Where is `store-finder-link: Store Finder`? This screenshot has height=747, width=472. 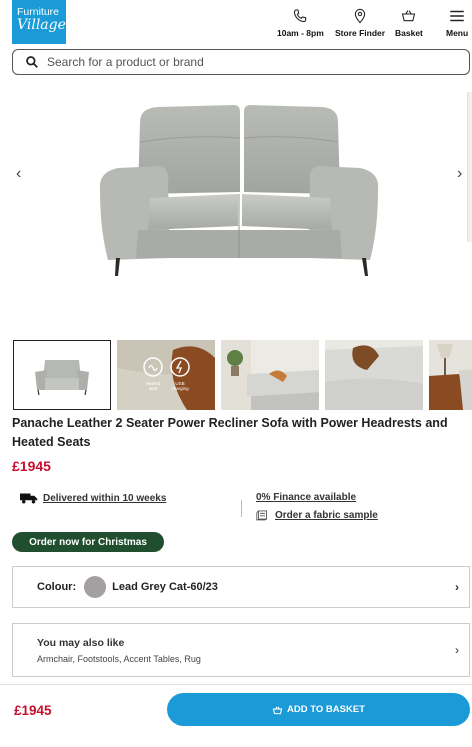 store-finder-link: Store Finder is located at coordinates (360, 23).